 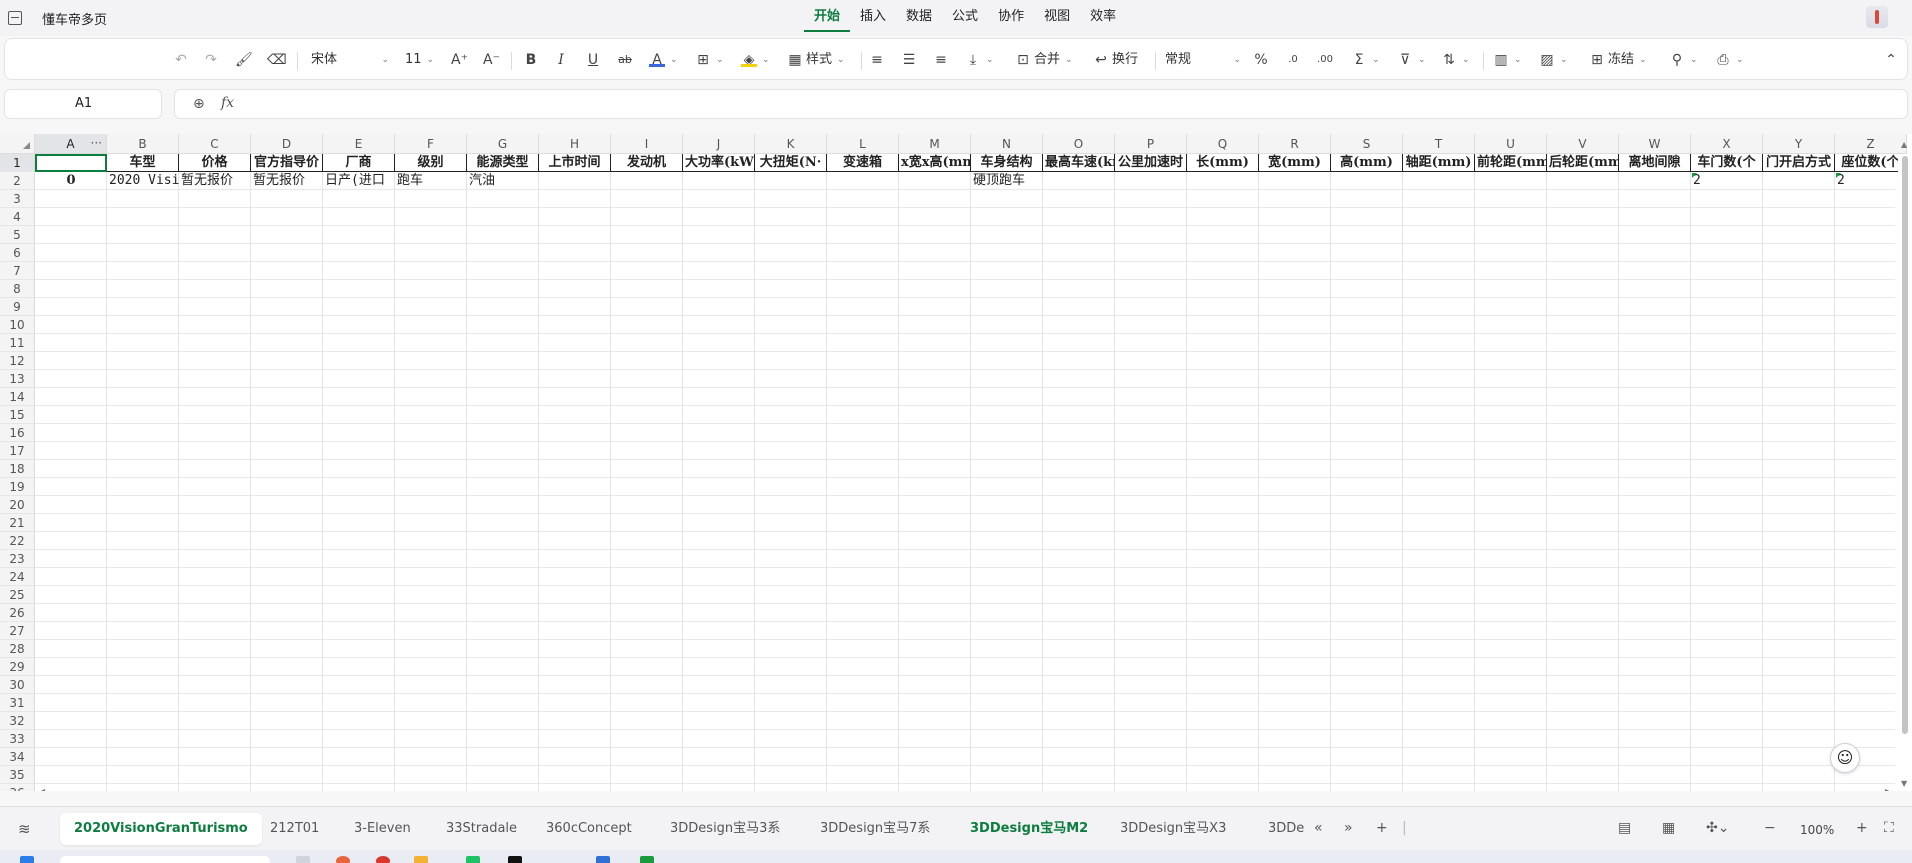 I want to click on next-sheets-icon: », so click(x=1348, y=828).